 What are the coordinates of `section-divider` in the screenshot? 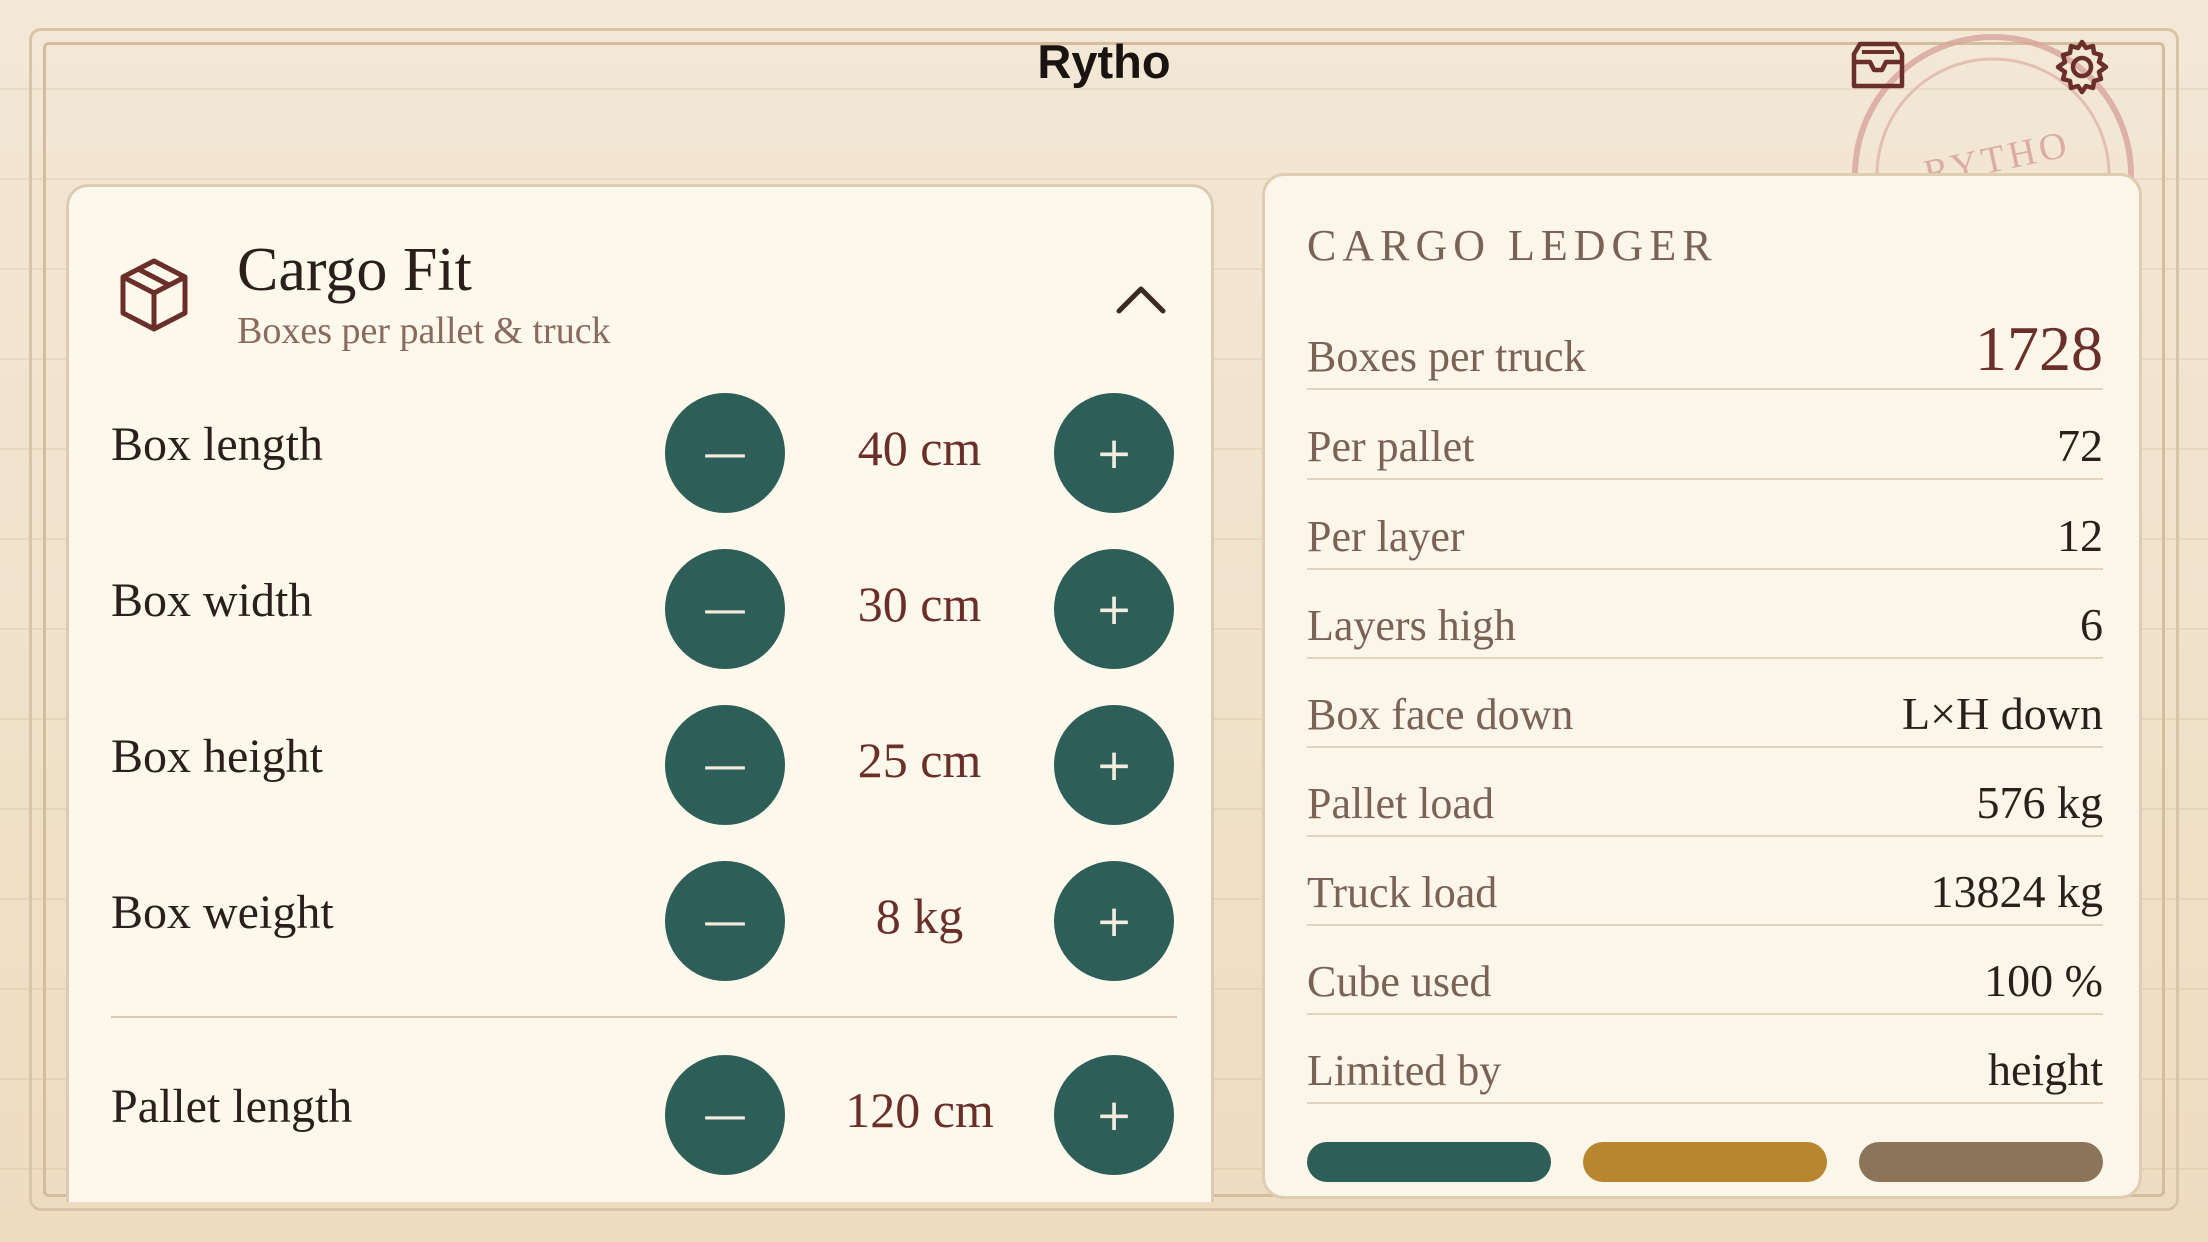 It's located at (644, 1017).